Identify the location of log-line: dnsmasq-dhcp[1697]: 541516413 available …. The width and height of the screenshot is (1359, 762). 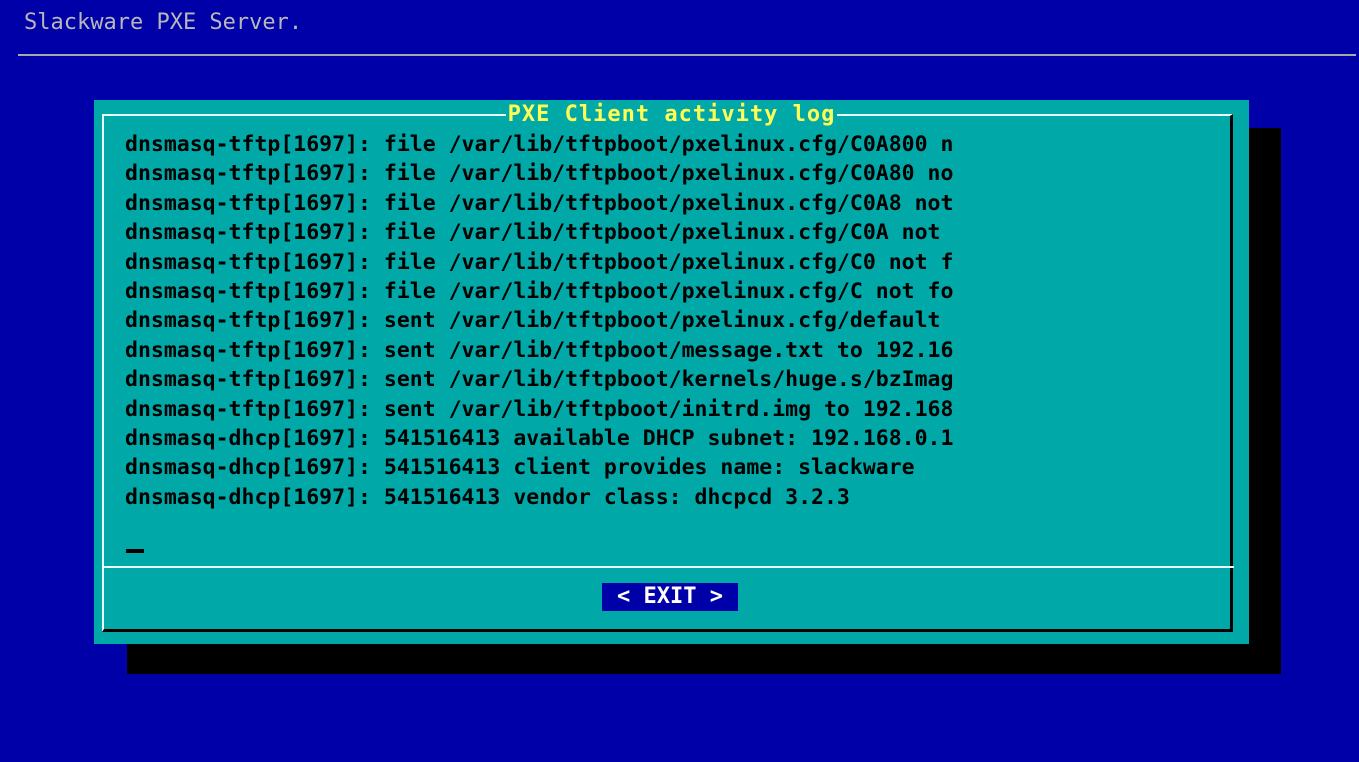
(539, 438).